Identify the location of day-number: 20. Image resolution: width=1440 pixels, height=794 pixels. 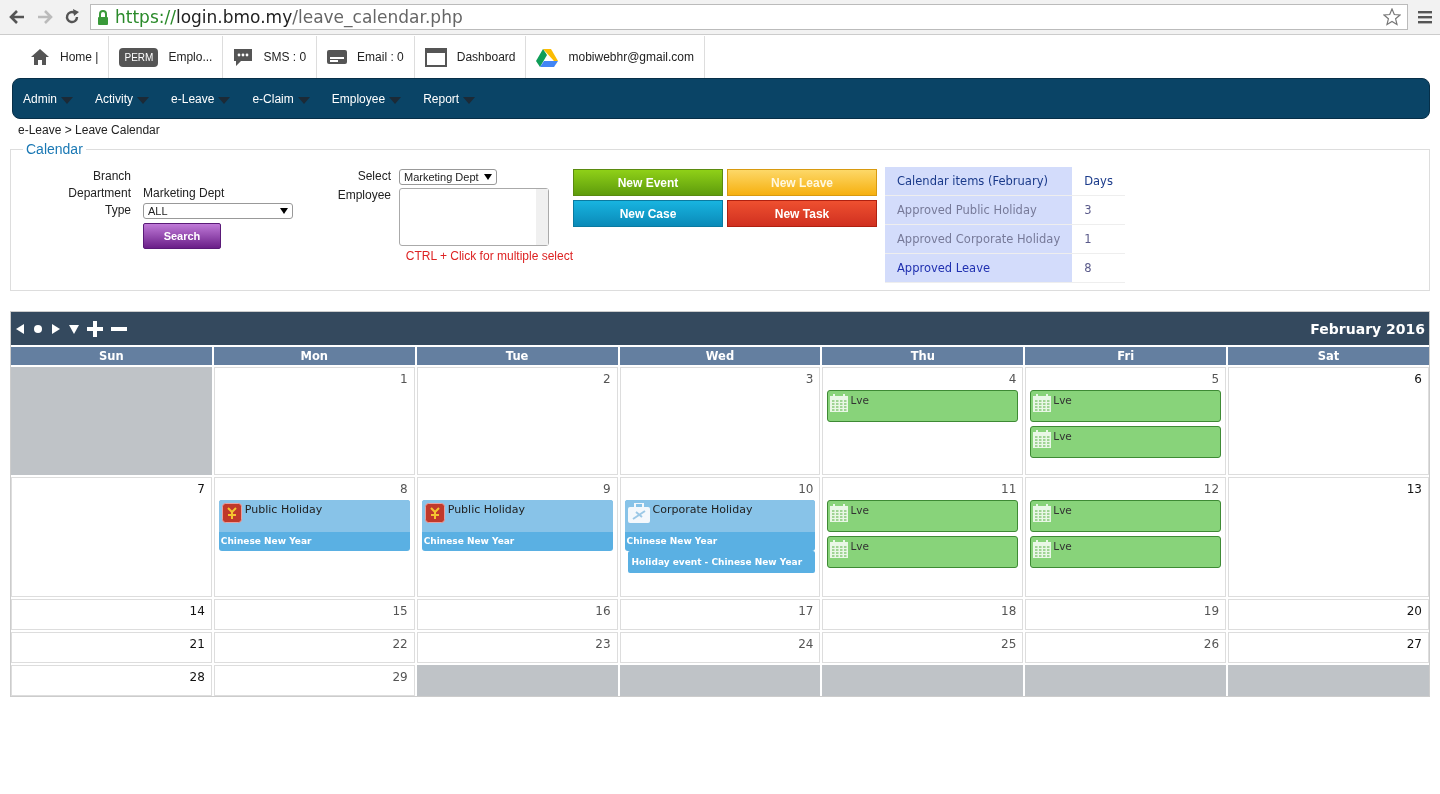
(1414, 611).